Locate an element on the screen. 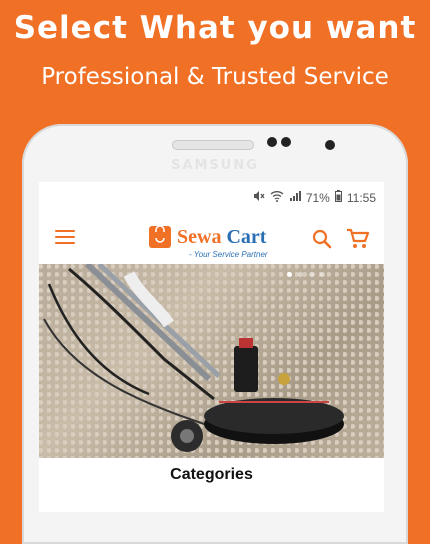  clock: 11:55 is located at coordinates (361, 197).